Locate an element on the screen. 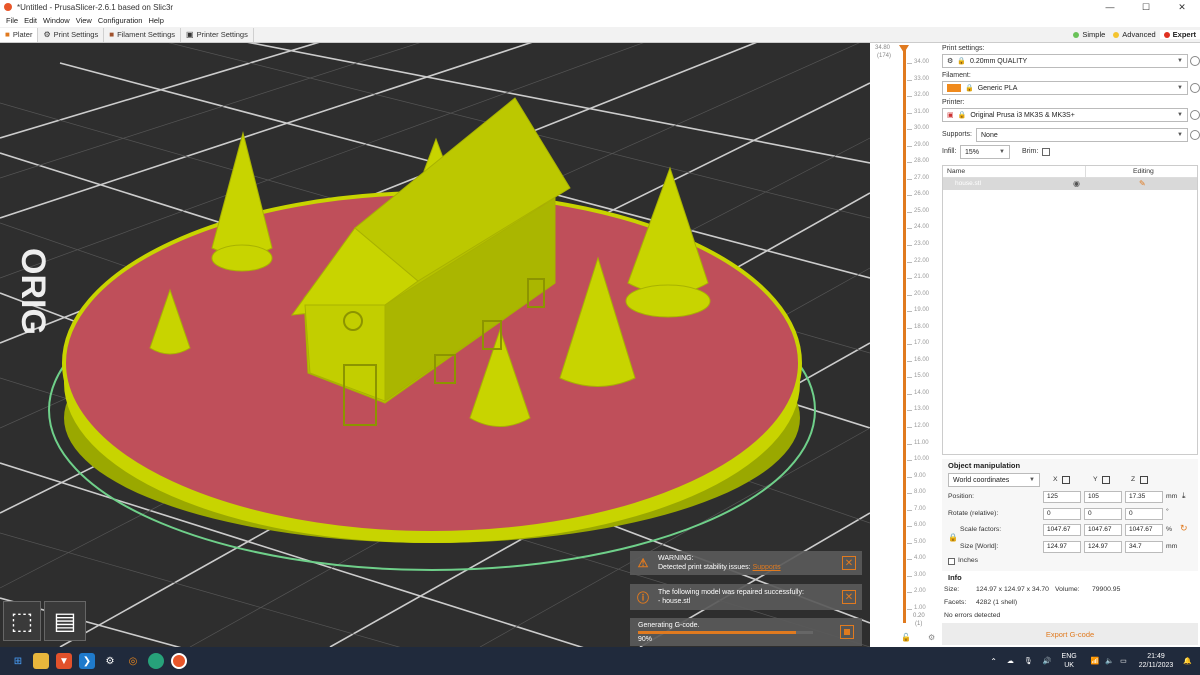 The image size is (1200, 675). ruler-tick-label: 17.00 is located at coordinates (922, 343).